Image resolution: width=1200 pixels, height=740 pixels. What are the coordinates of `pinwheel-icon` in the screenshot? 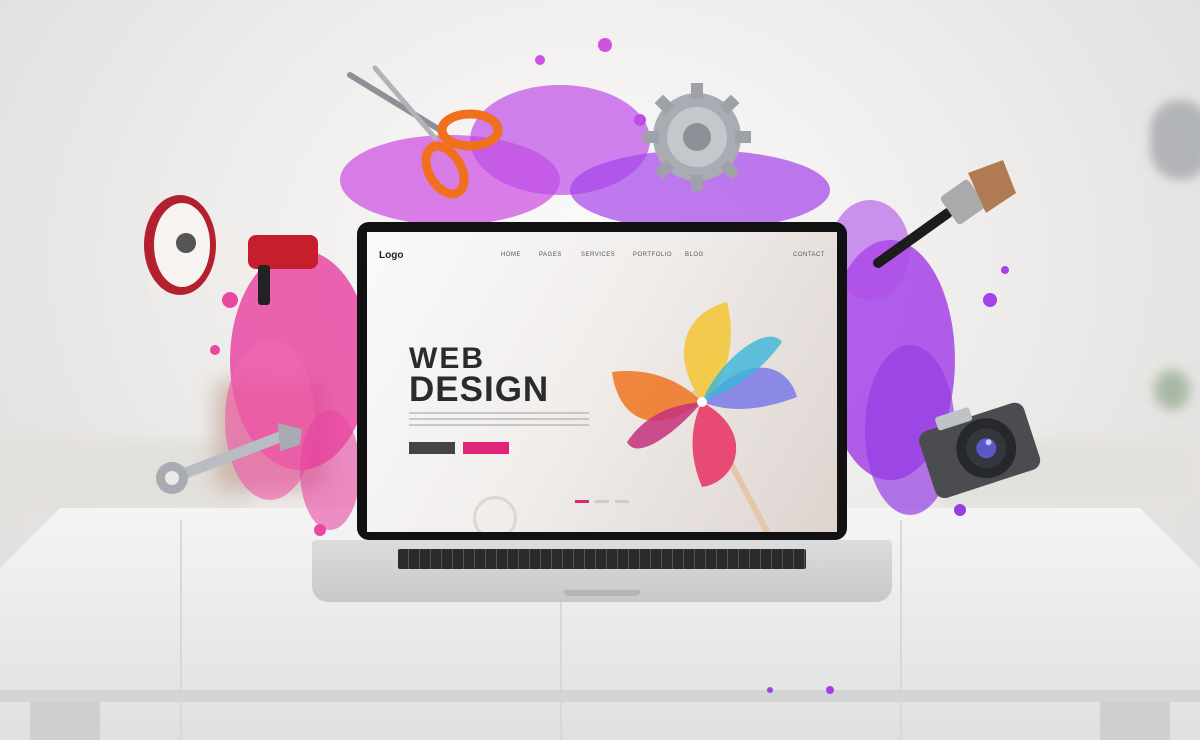 It's located at (704, 394).